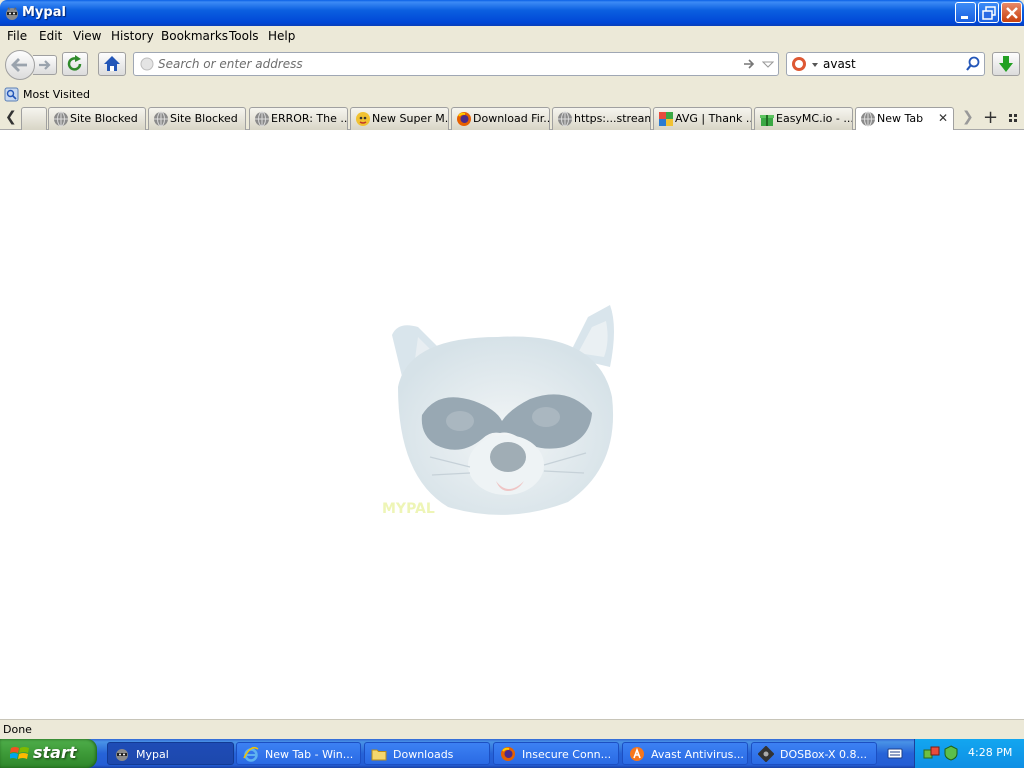 This screenshot has height=768, width=1024. I want to click on history-dropdown-icon, so click(768, 64).